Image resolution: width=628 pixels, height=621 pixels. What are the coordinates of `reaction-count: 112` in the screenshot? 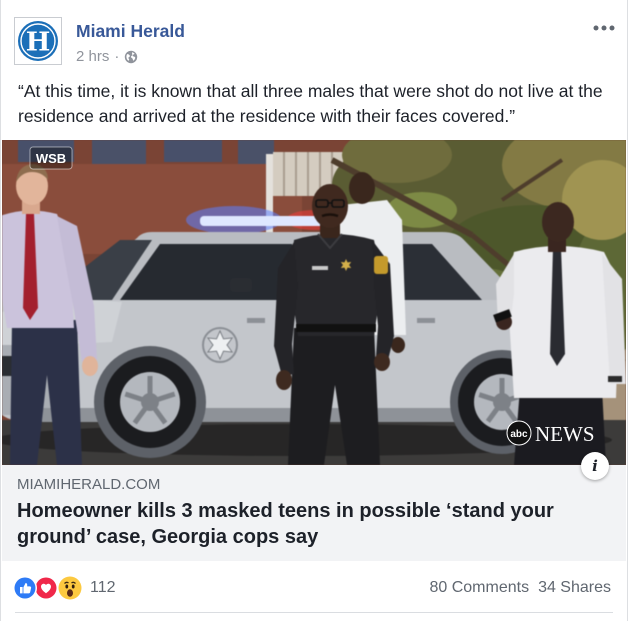 It's located at (103, 588).